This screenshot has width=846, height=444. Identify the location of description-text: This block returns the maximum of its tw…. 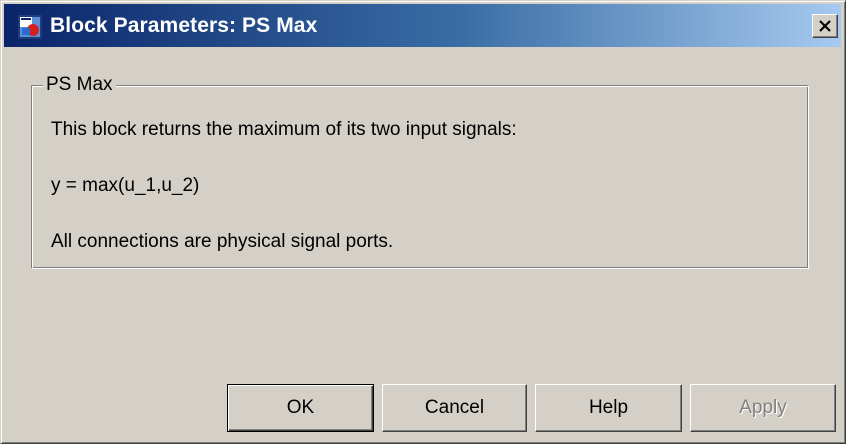
(284, 129).